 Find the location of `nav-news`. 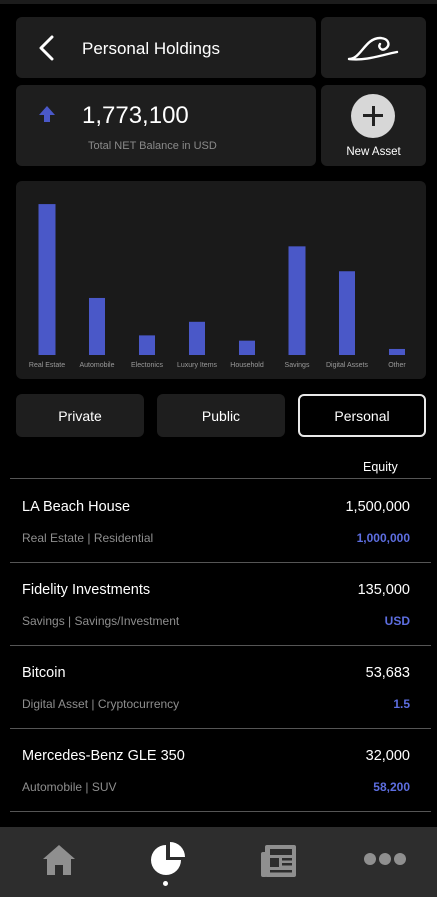

nav-news is located at coordinates (278, 862).